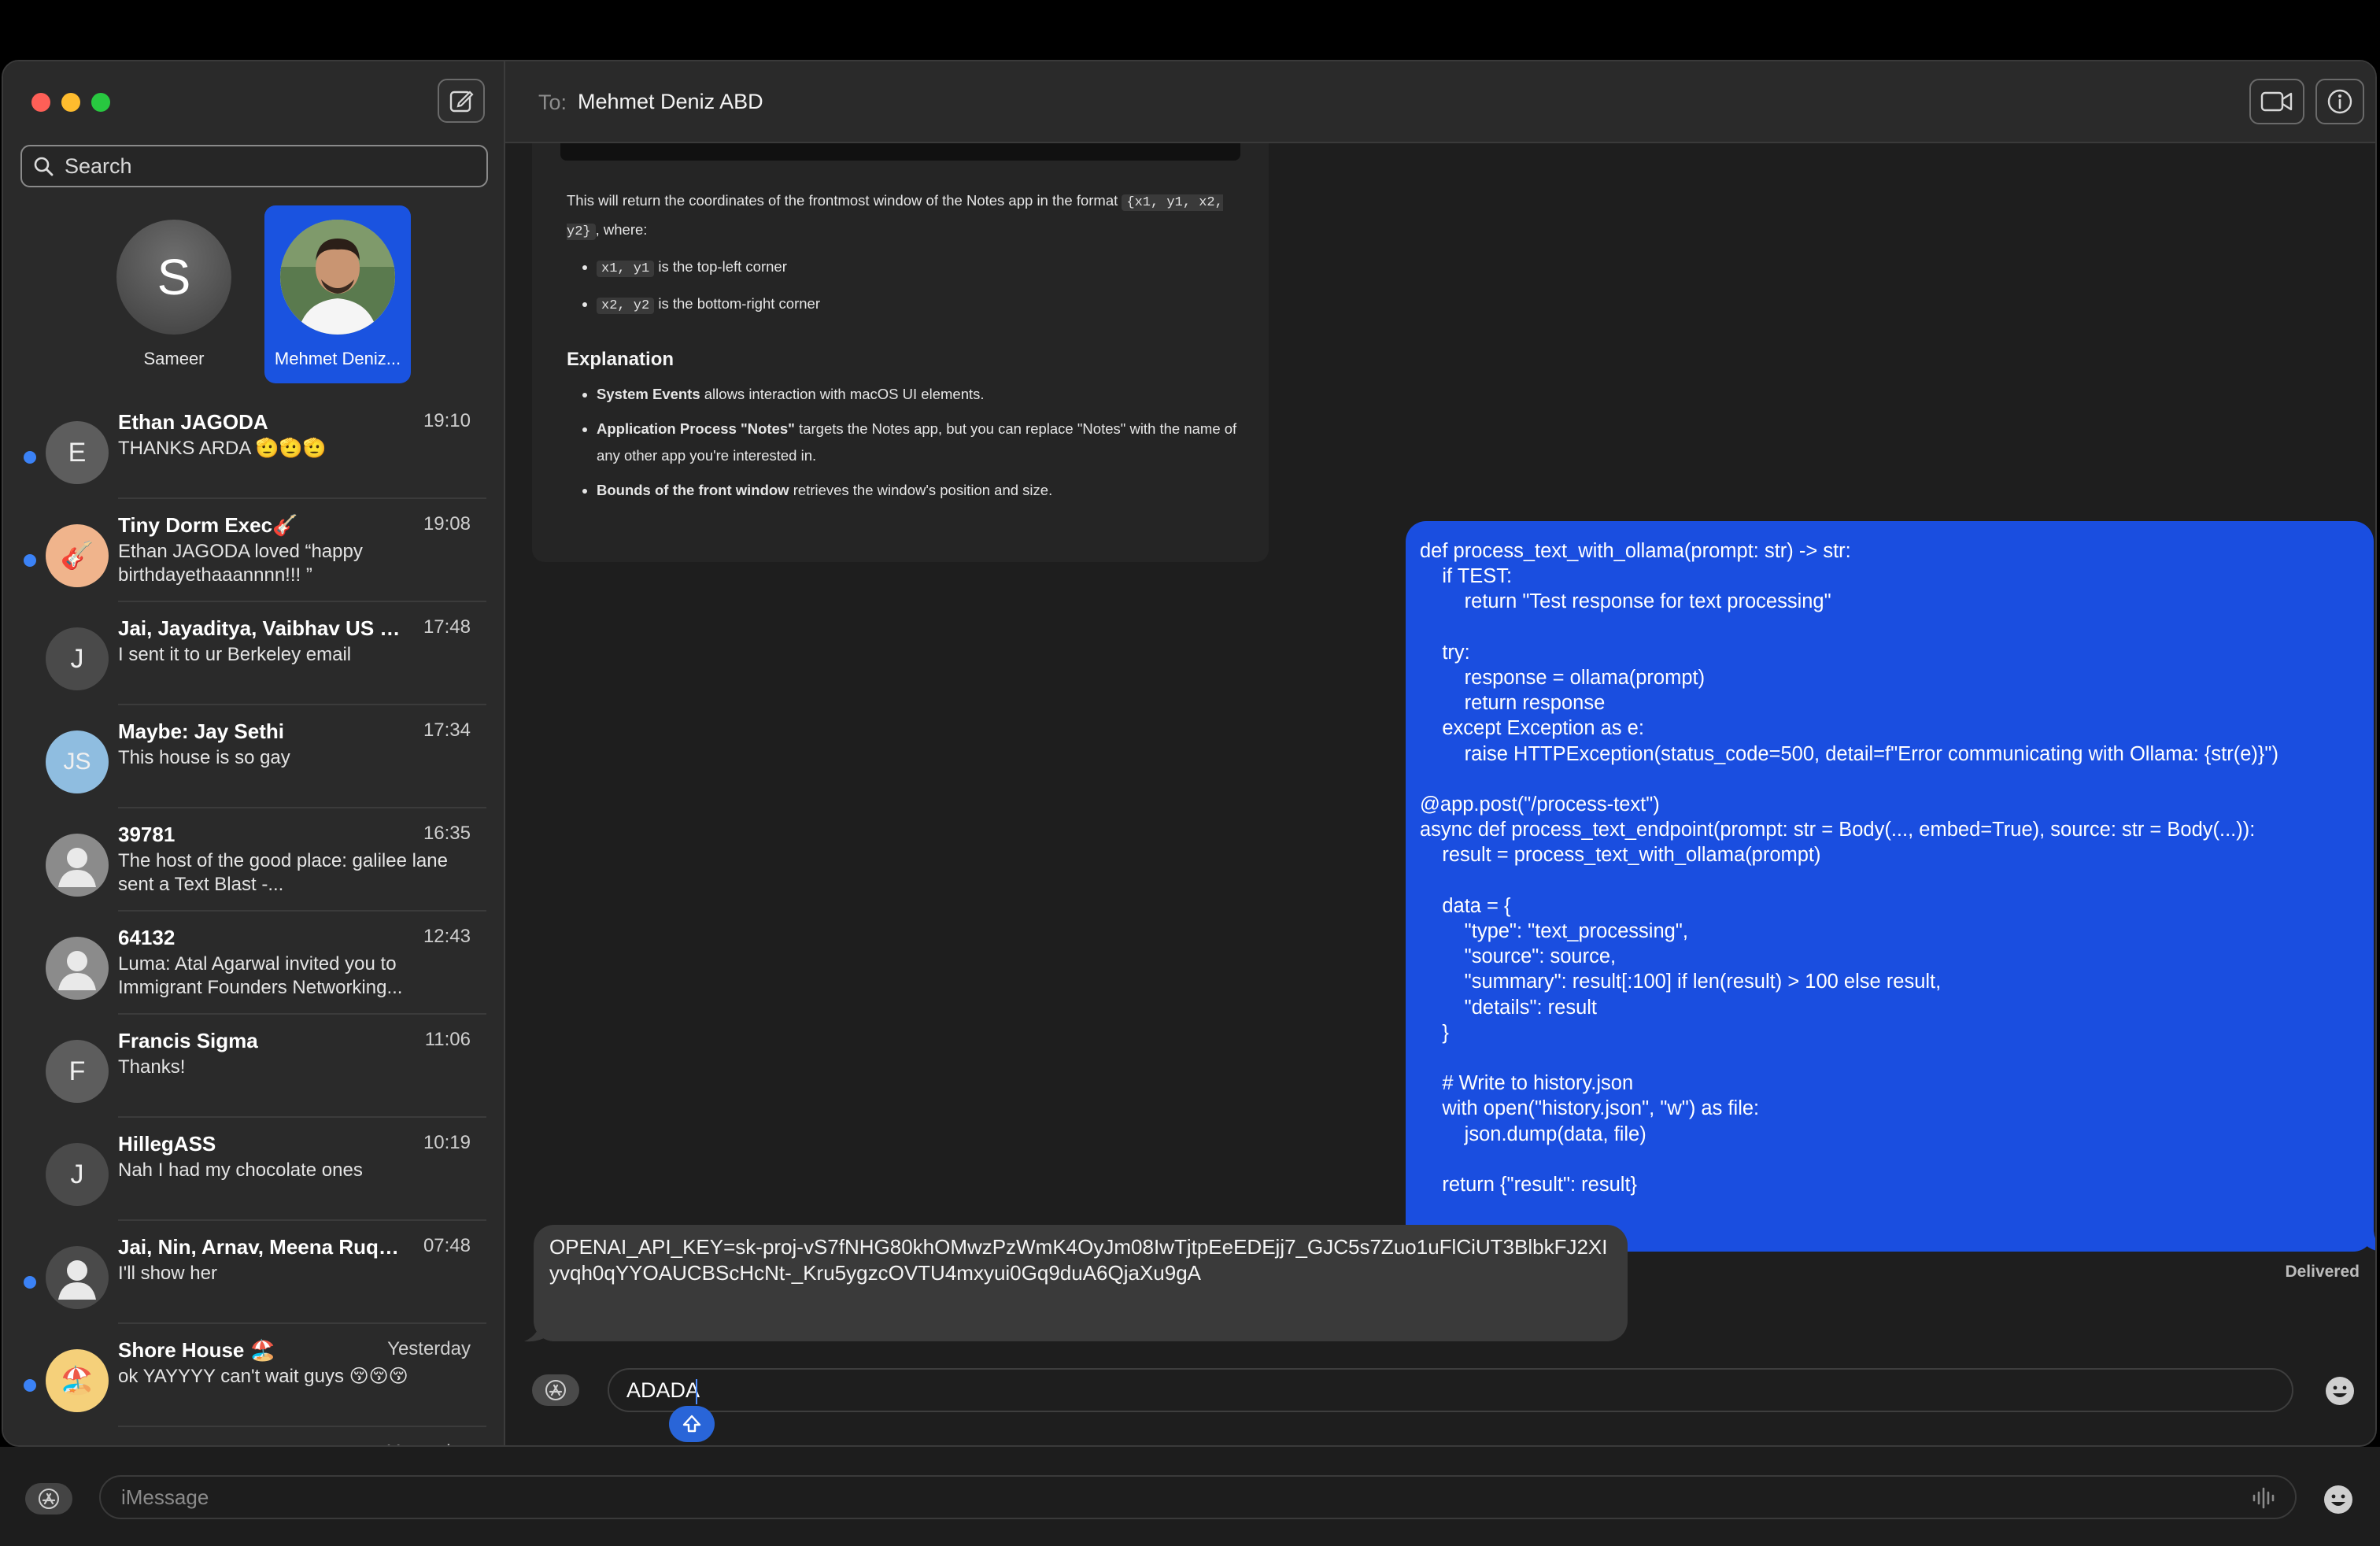  Describe the element at coordinates (44, 167) in the screenshot. I see `search-icon` at that location.